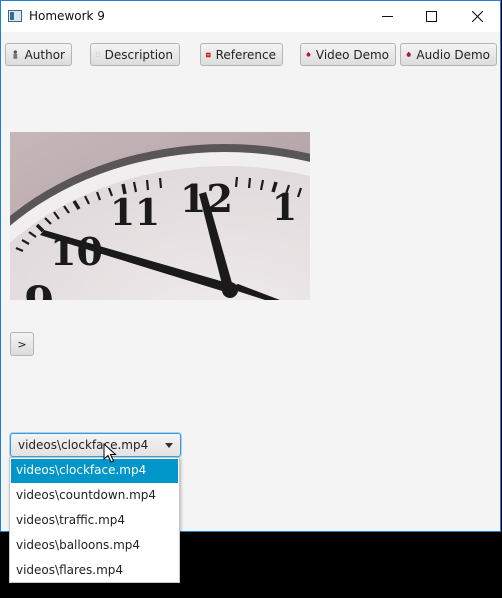 The image size is (502, 598). I want to click on author-button-label: Author, so click(44, 54).